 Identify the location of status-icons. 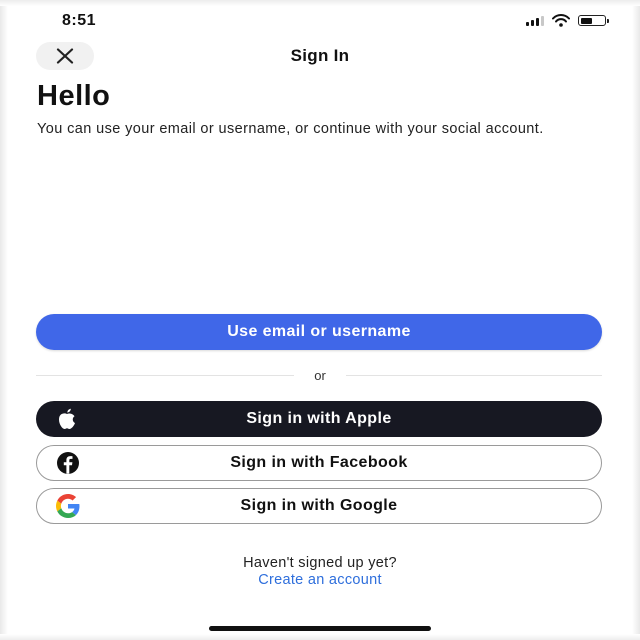
(567, 20).